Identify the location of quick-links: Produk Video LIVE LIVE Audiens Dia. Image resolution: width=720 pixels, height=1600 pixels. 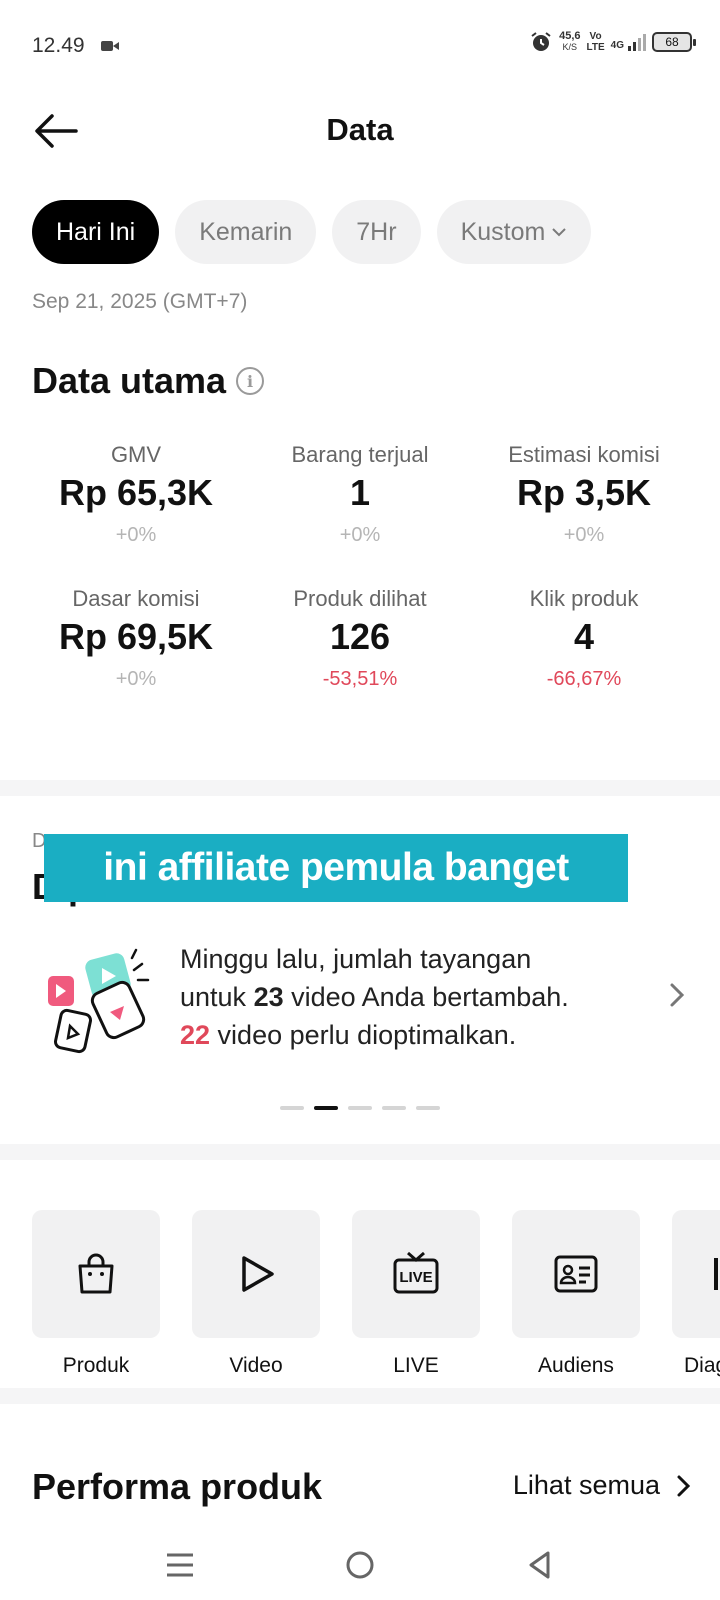
(376, 1294).